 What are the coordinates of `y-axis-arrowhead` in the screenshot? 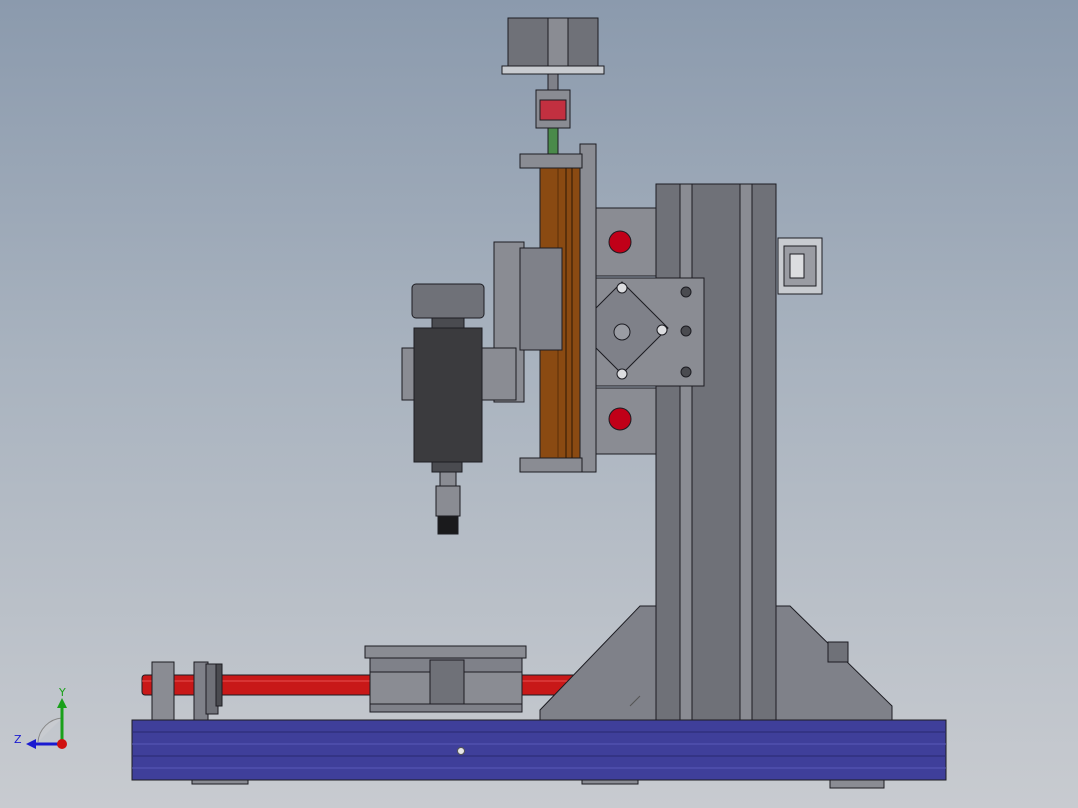 It's located at (62, 703).